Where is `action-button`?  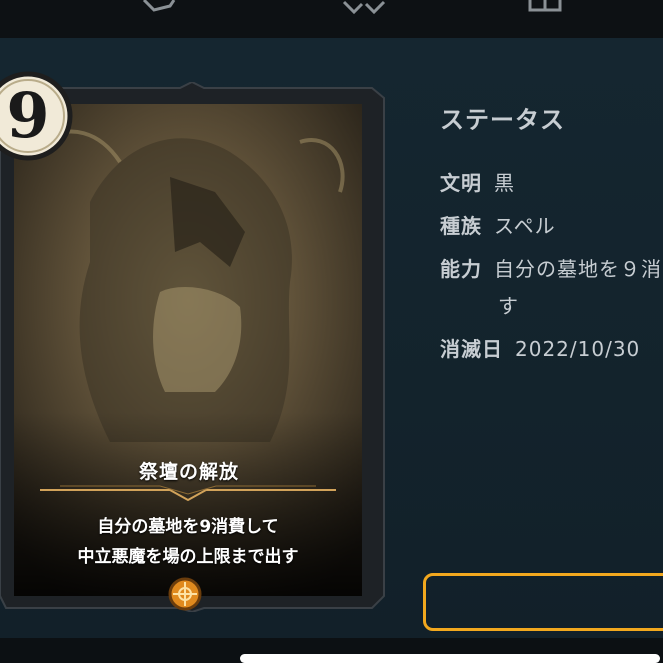
action-button is located at coordinates (543, 602).